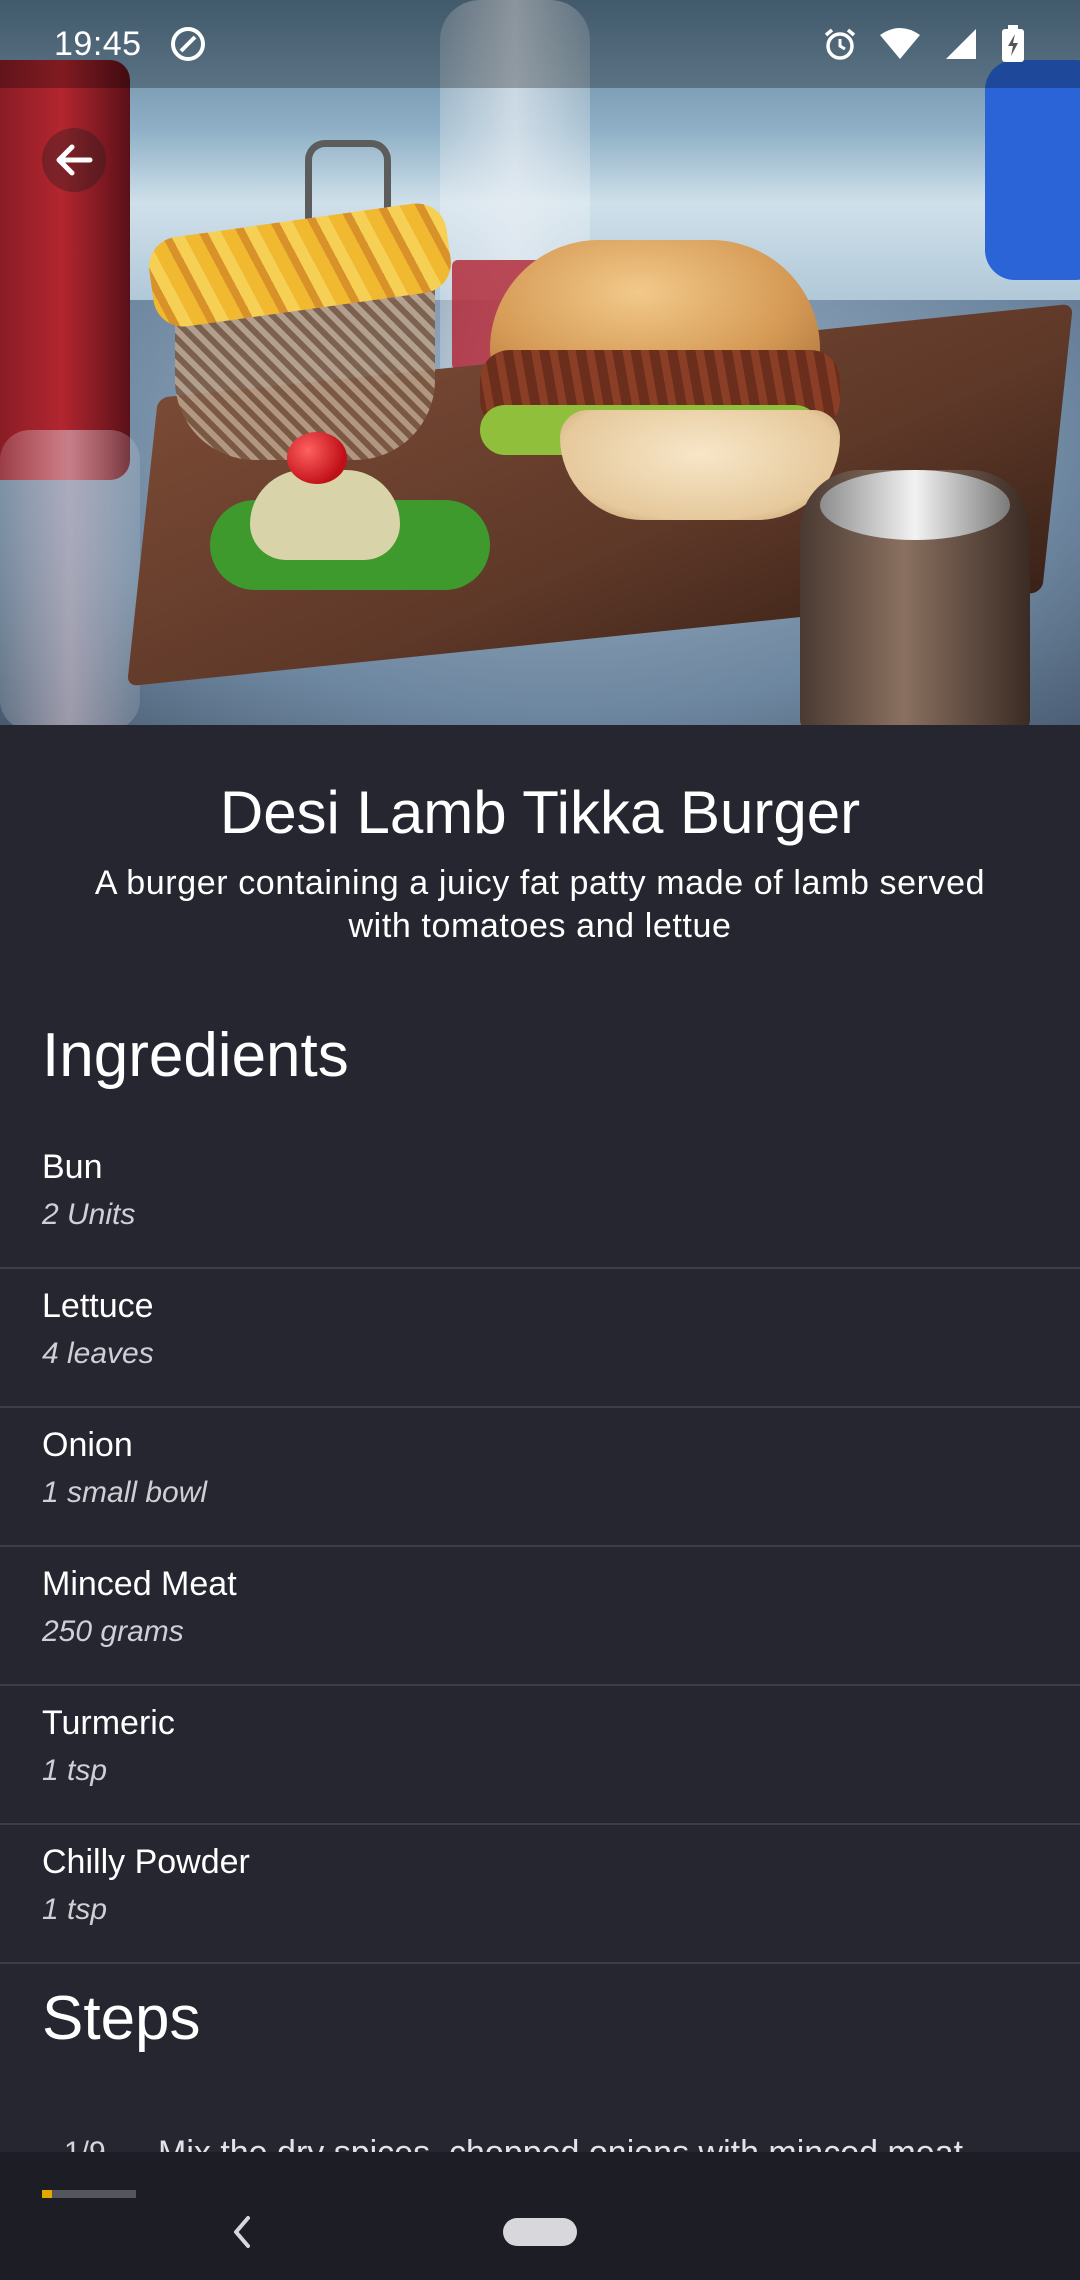  Describe the element at coordinates (540, 812) in the screenshot. I see `recipe-title: Desi Lamb Tikka Burger` at that location.